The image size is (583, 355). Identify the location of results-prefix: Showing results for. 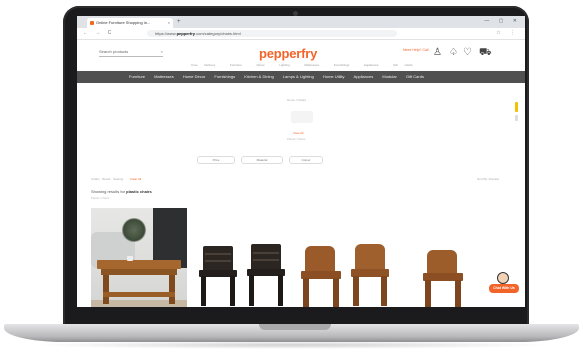
(108, 191).